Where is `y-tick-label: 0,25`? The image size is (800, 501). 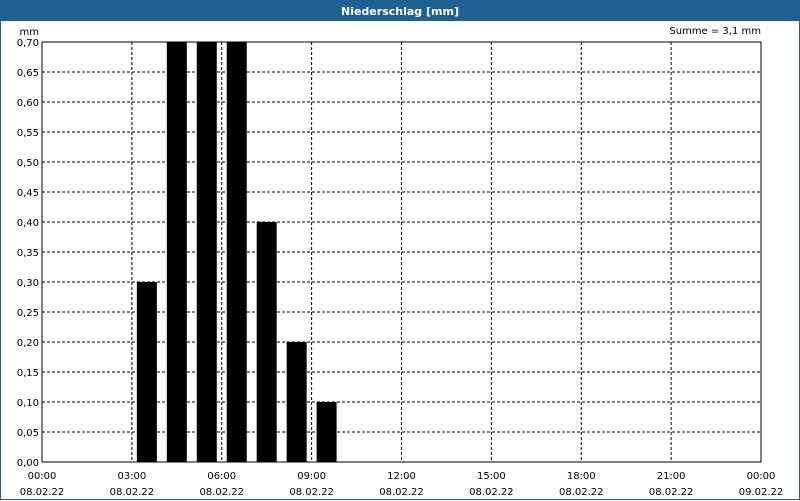
y-tick-label: 0,25 is located at coordinates (28, 313).